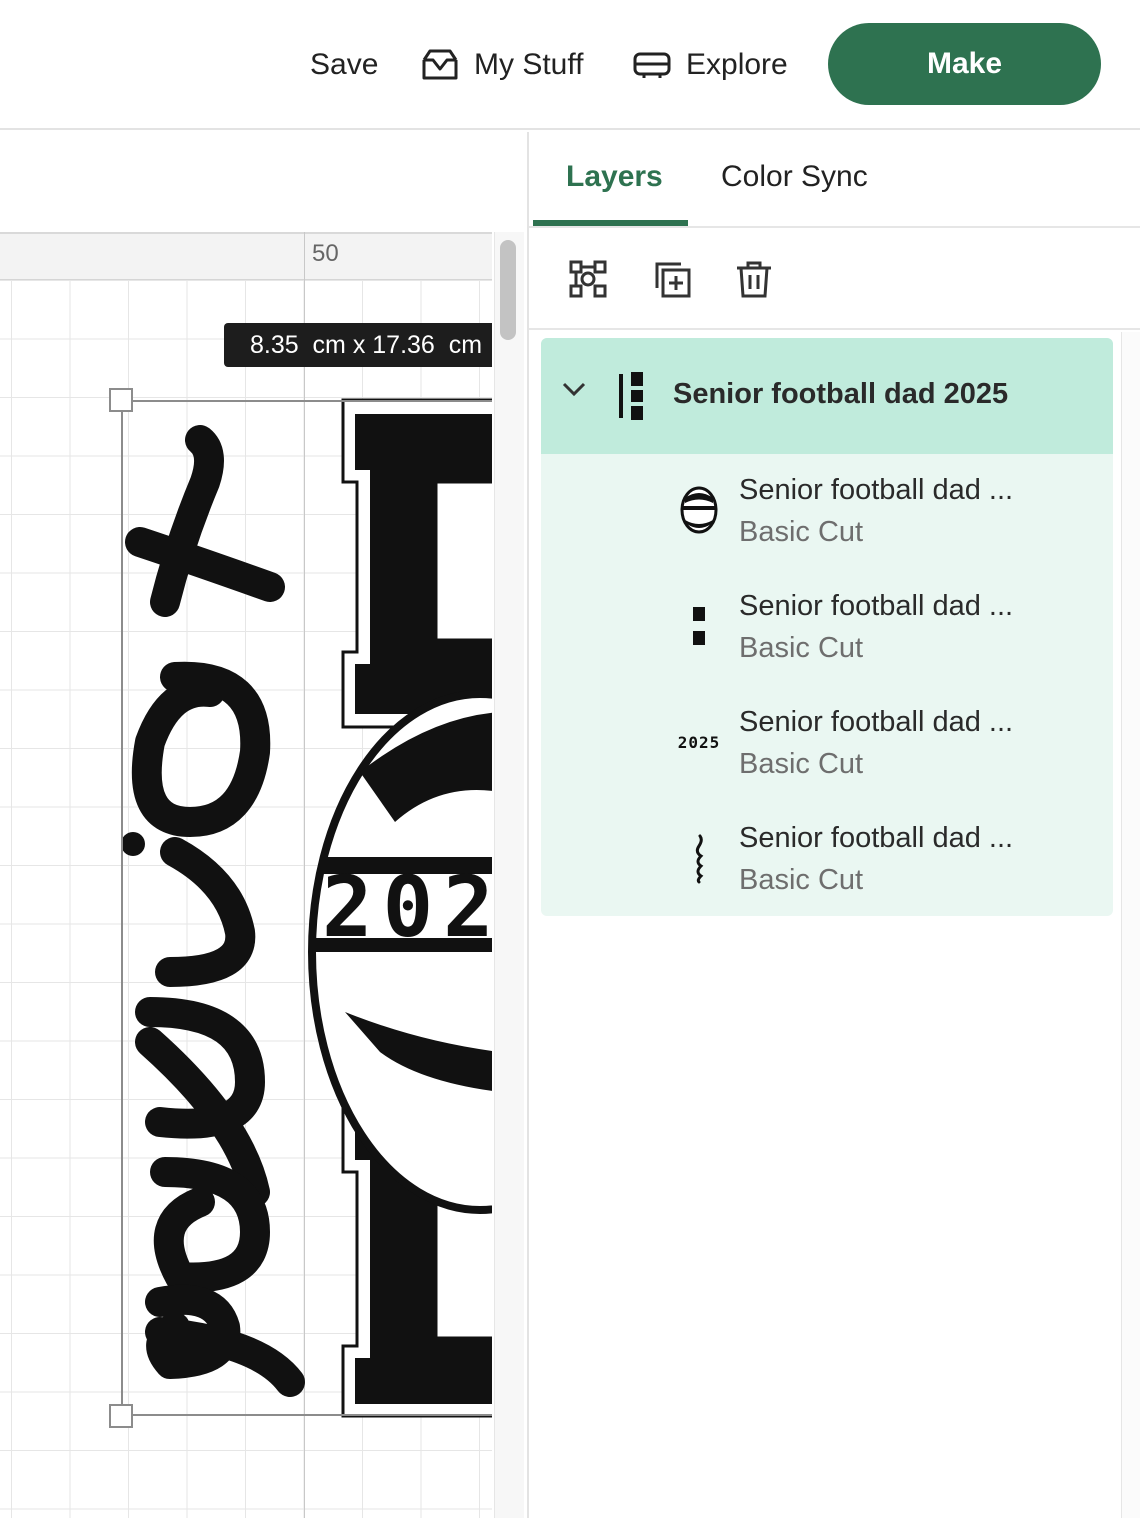 This screenshot has height=1518, width=1140. Describe the element at coordinates (652, 65) in the screenshot. I see `explore-icon` at that location.